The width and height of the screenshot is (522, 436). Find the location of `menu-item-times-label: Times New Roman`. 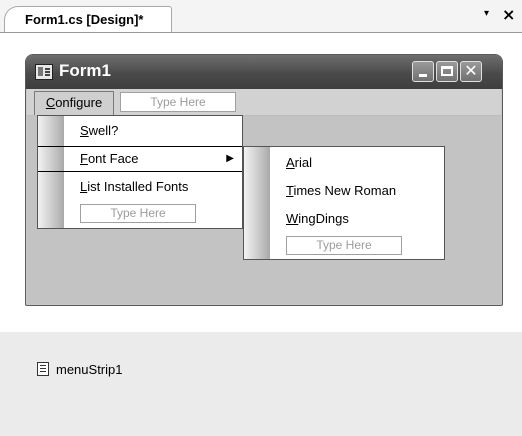

menu-item-times-label: Times New Roman is located at coordinates (341, 190).